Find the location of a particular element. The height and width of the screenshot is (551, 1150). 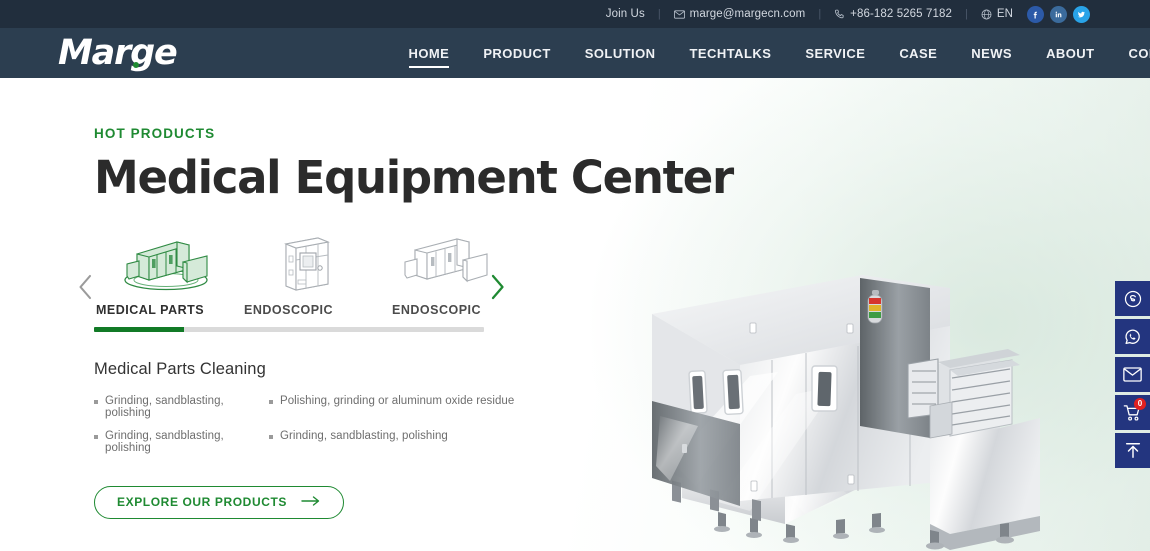

skype-button is located at coordinates (1132, 298).